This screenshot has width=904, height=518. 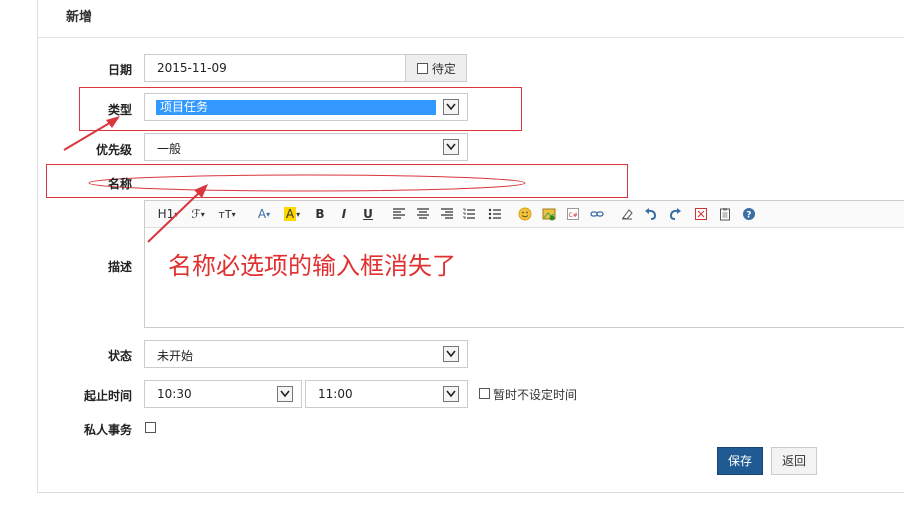 I want to click on description-label: 描述, so click(x=119, y=267).